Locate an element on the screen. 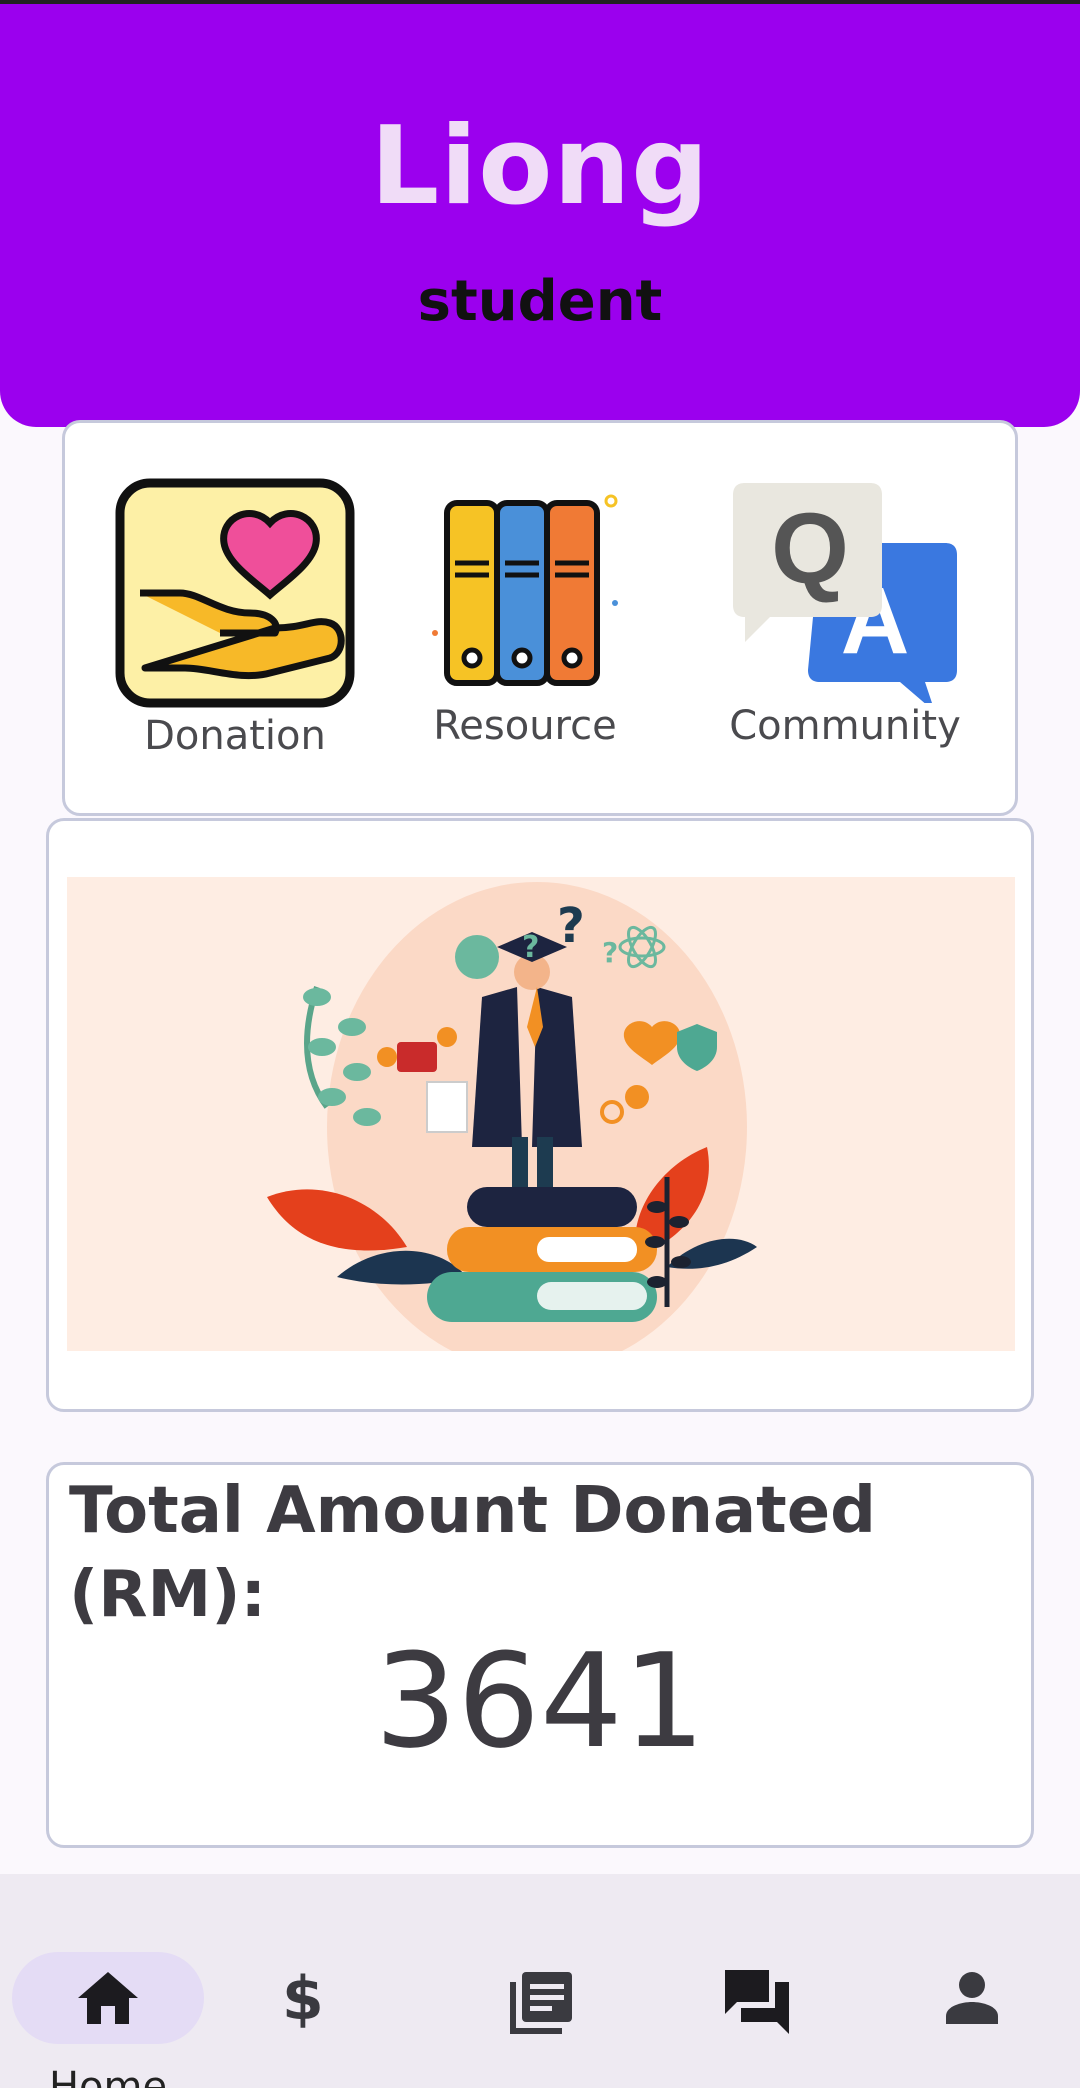 This screenshot has width=1080, height=2088. book-list-icon is located at coordinates (541, 2003).